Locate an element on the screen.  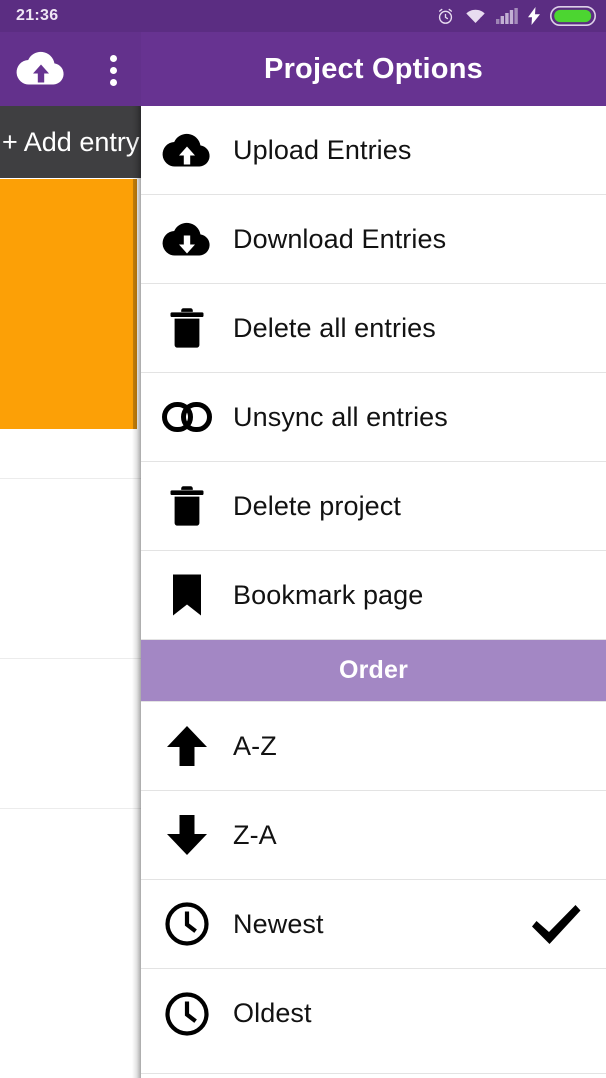
menu-item-unsync-all-entries: Unsync all entries is located at coordinates (373, 417).